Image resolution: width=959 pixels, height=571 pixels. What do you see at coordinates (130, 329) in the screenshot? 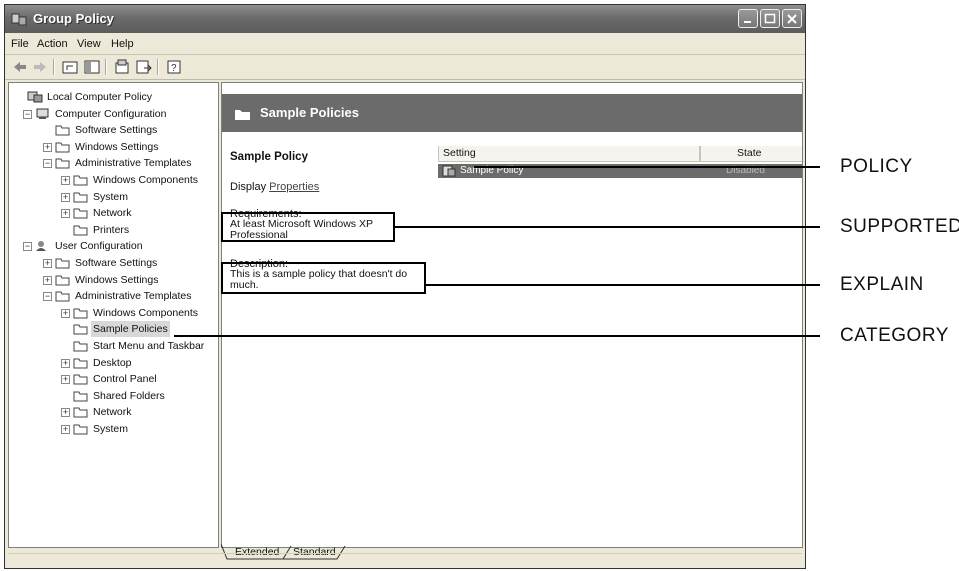
I see `tree-item-label: Sample Policies` at bounding box center [130, 329].